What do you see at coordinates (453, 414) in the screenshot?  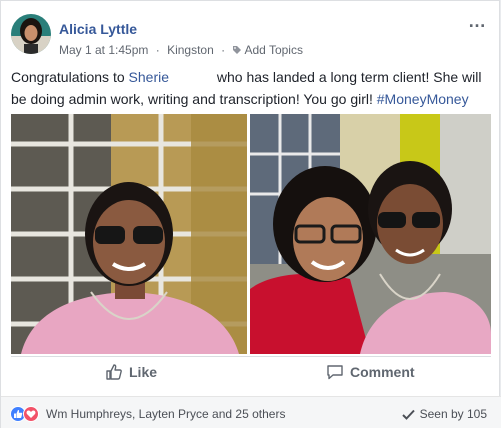 I see `seen-by-label: Seen by 105` at bounding box center [453, 414].